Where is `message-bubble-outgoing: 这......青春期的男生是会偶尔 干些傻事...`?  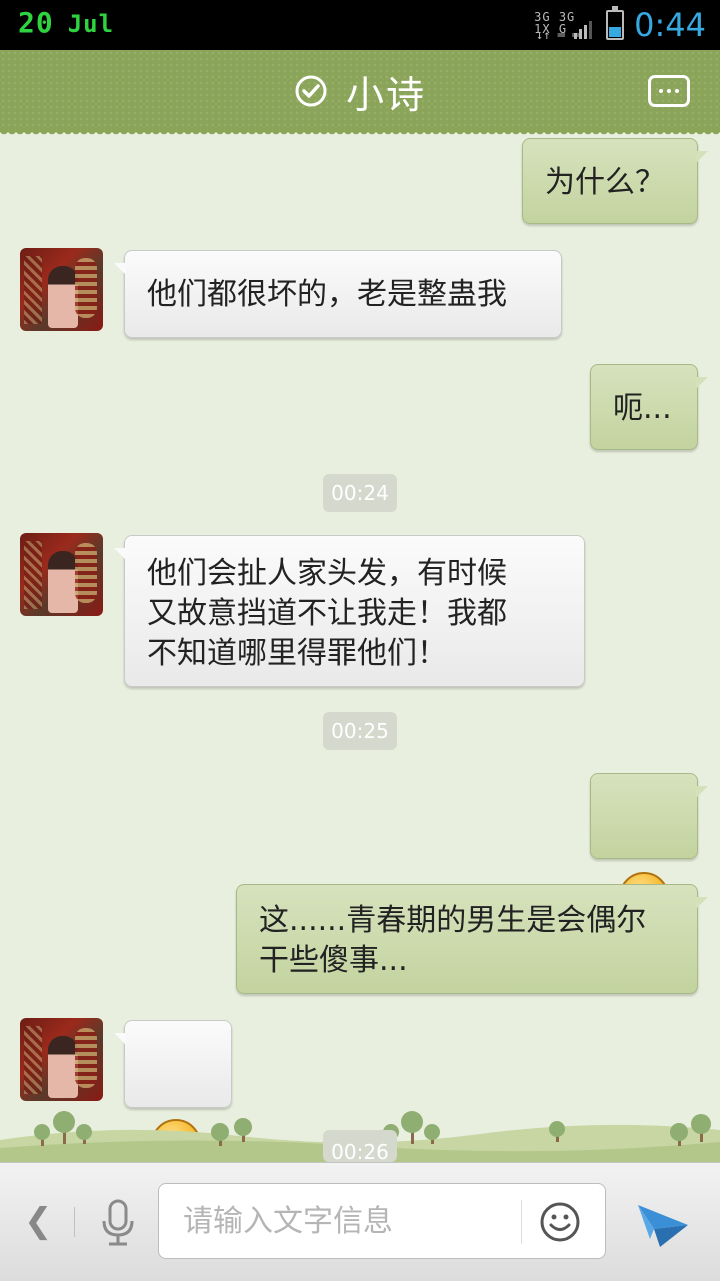 message-bubble-outgoing: 这......青春期的男生是会偶尔 干些傻事... is located at coordinates (472, 939).